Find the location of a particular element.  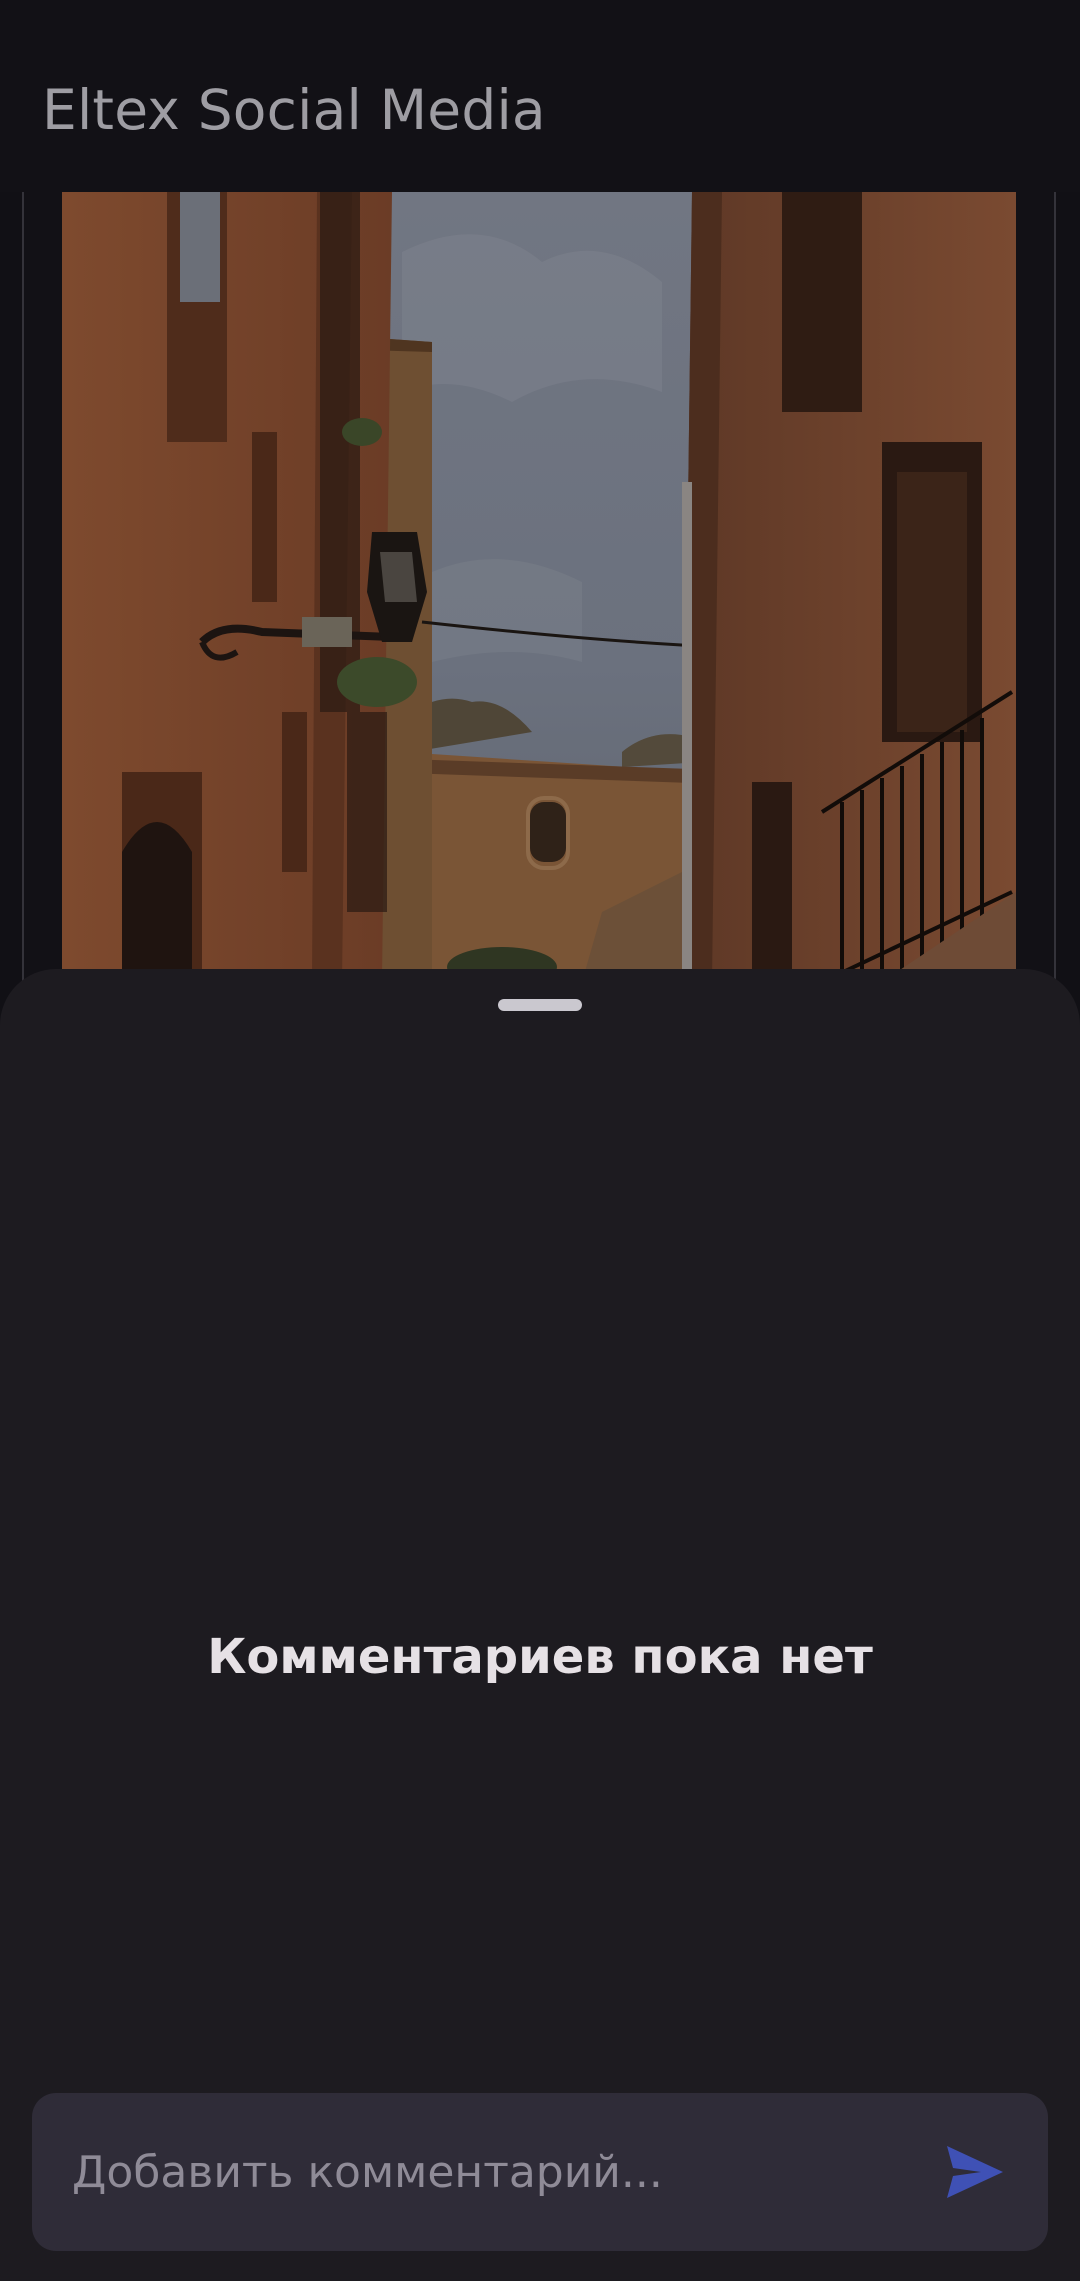

send-button is located at coordinates (975, 2172).